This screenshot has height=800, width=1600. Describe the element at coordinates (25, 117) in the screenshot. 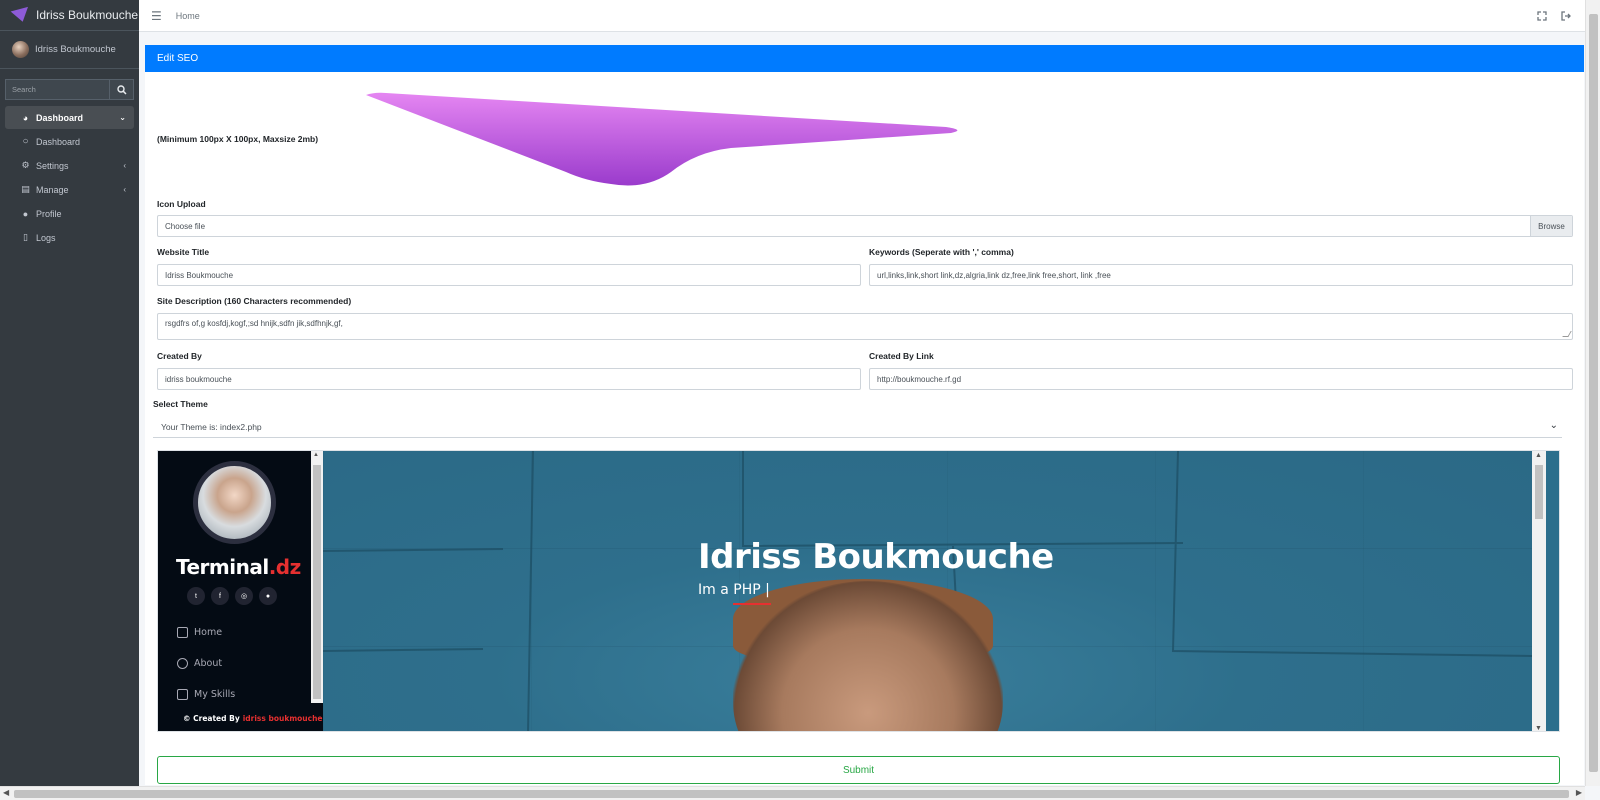

I see `tachometer-icon: ◕` at that location.